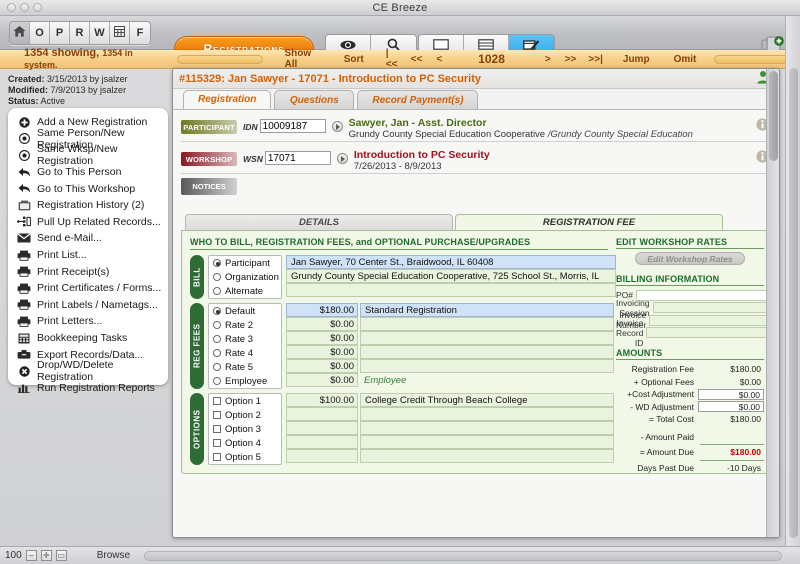  I want to click on participant-id-input, so click(292, 126).